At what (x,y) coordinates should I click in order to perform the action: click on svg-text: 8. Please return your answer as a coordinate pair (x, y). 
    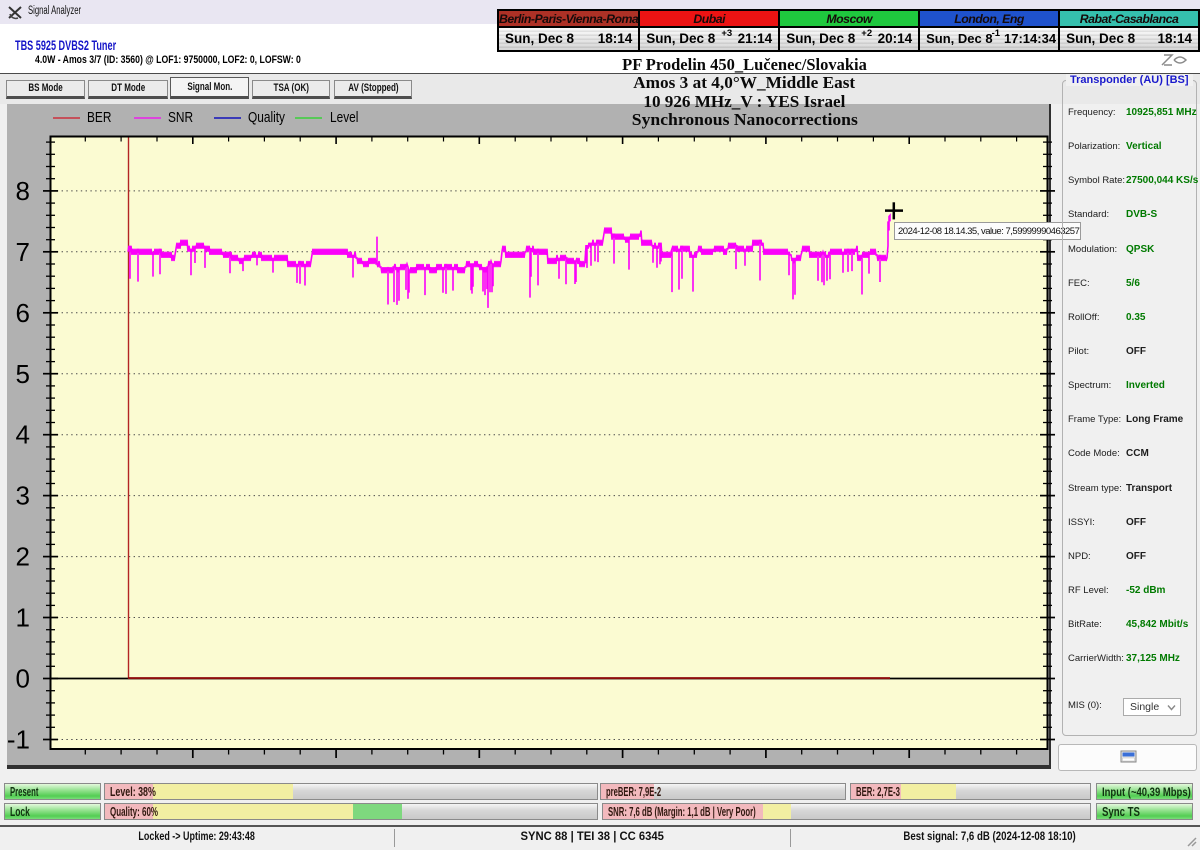
    Looking at the image, I should click on (23, 191).